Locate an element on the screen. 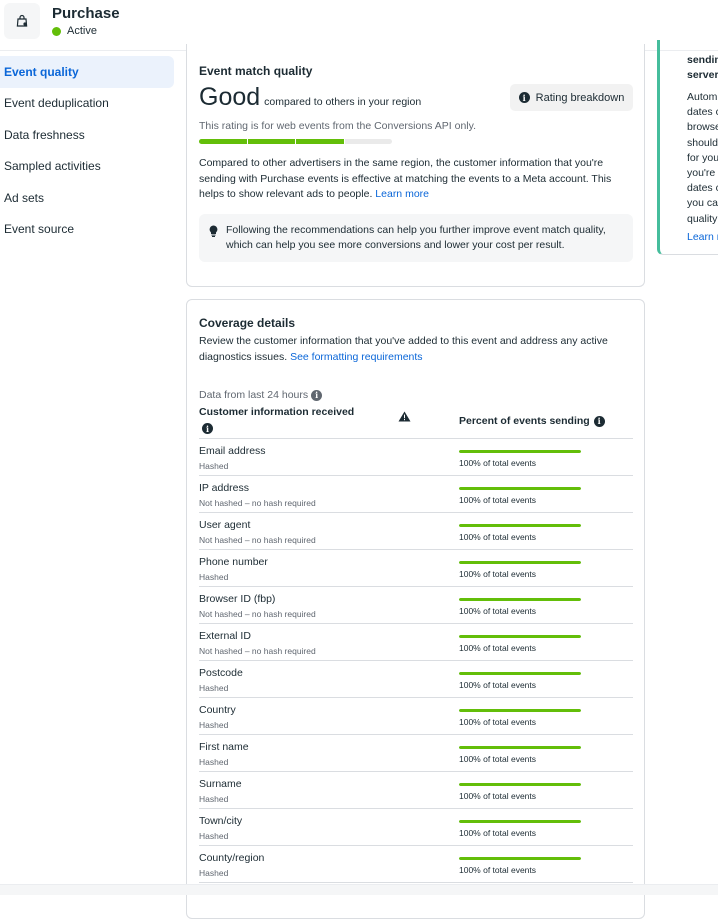  column-header-customer-info: Customer information received is located at coordinates (277, 412).